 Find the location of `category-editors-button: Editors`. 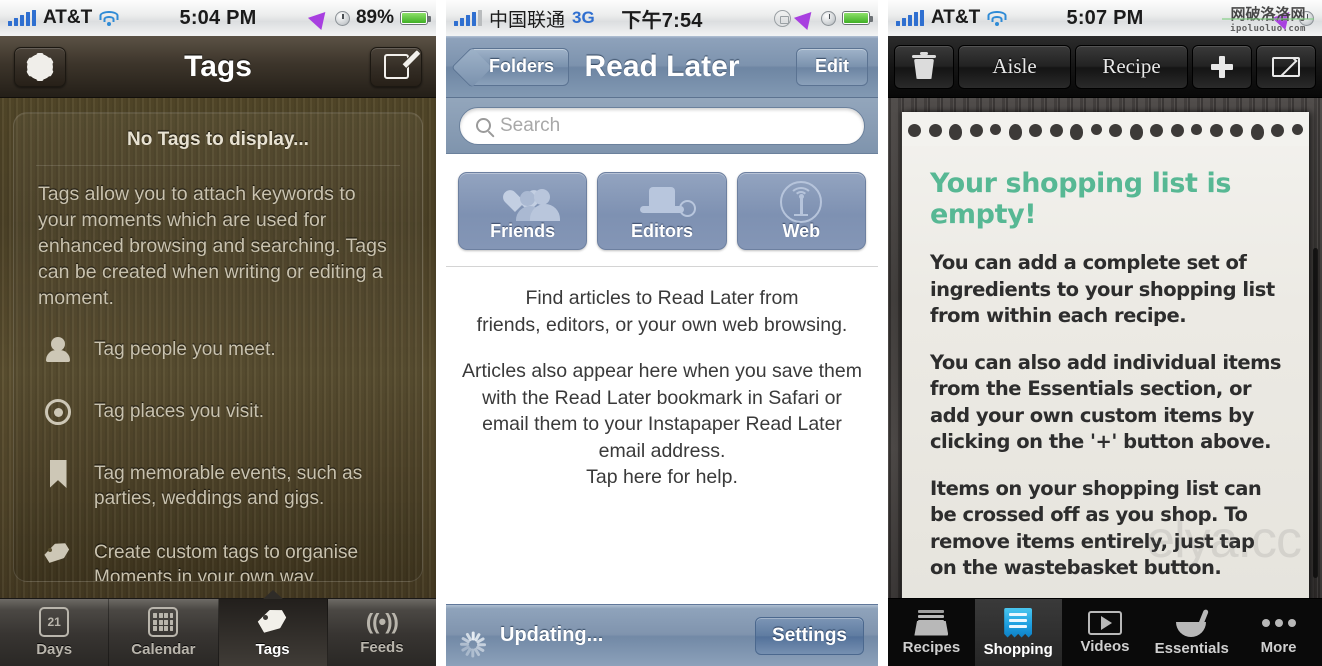

category-editors-button: Editors is located at coordinates (662, 211).